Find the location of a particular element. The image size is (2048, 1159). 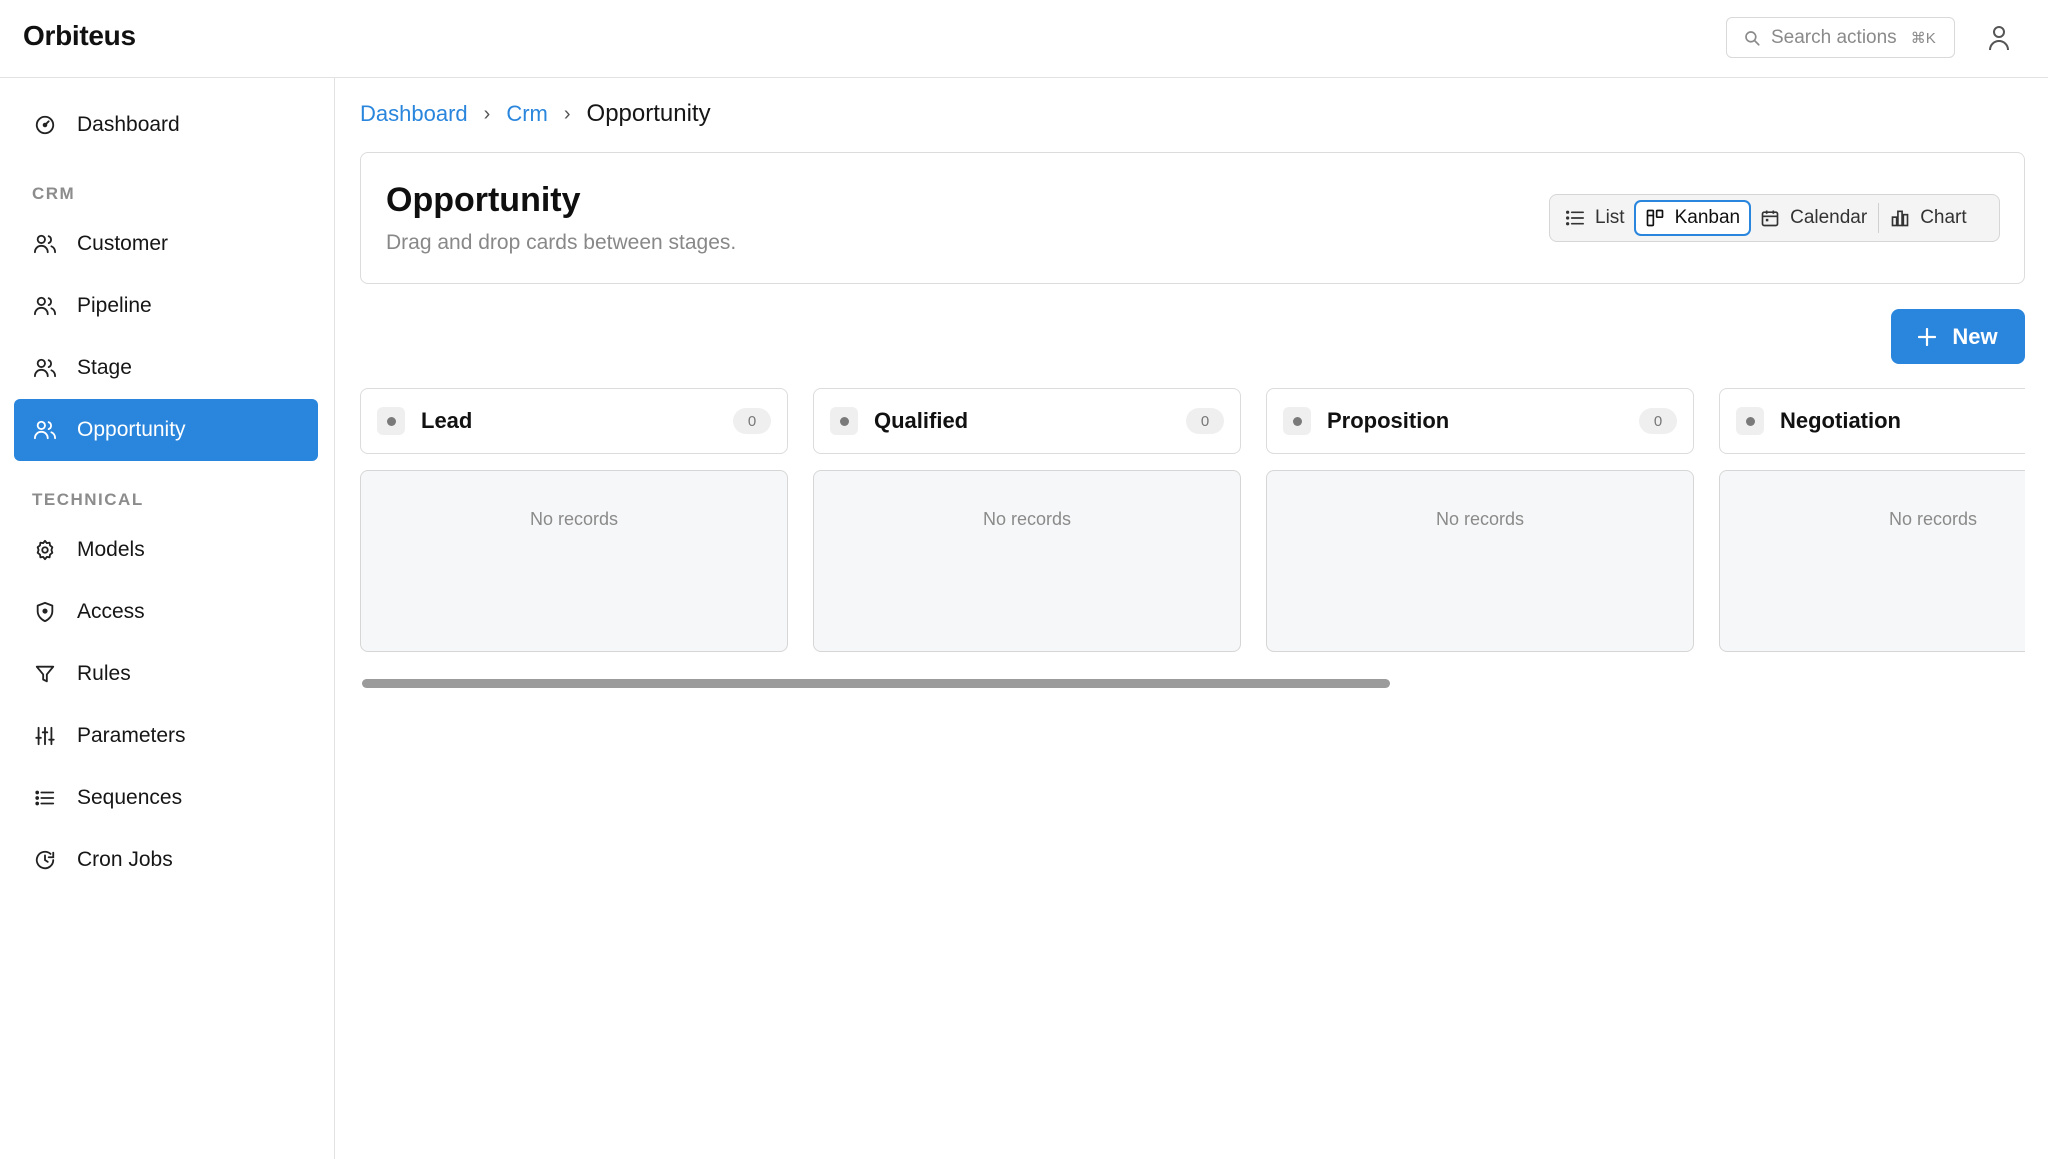

user-menu-button is located at coordinates (1999, 38).